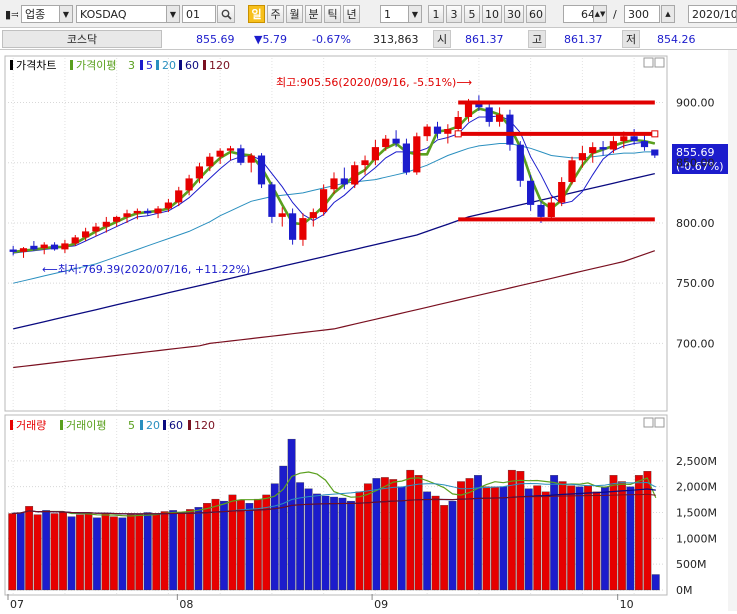 The width and height of the screenshot is (737, 614). What do you see at coordinates (331, 39) in the screenshot?
I see `price-change-percent: -0.67%` at bounding box center [331, 39].